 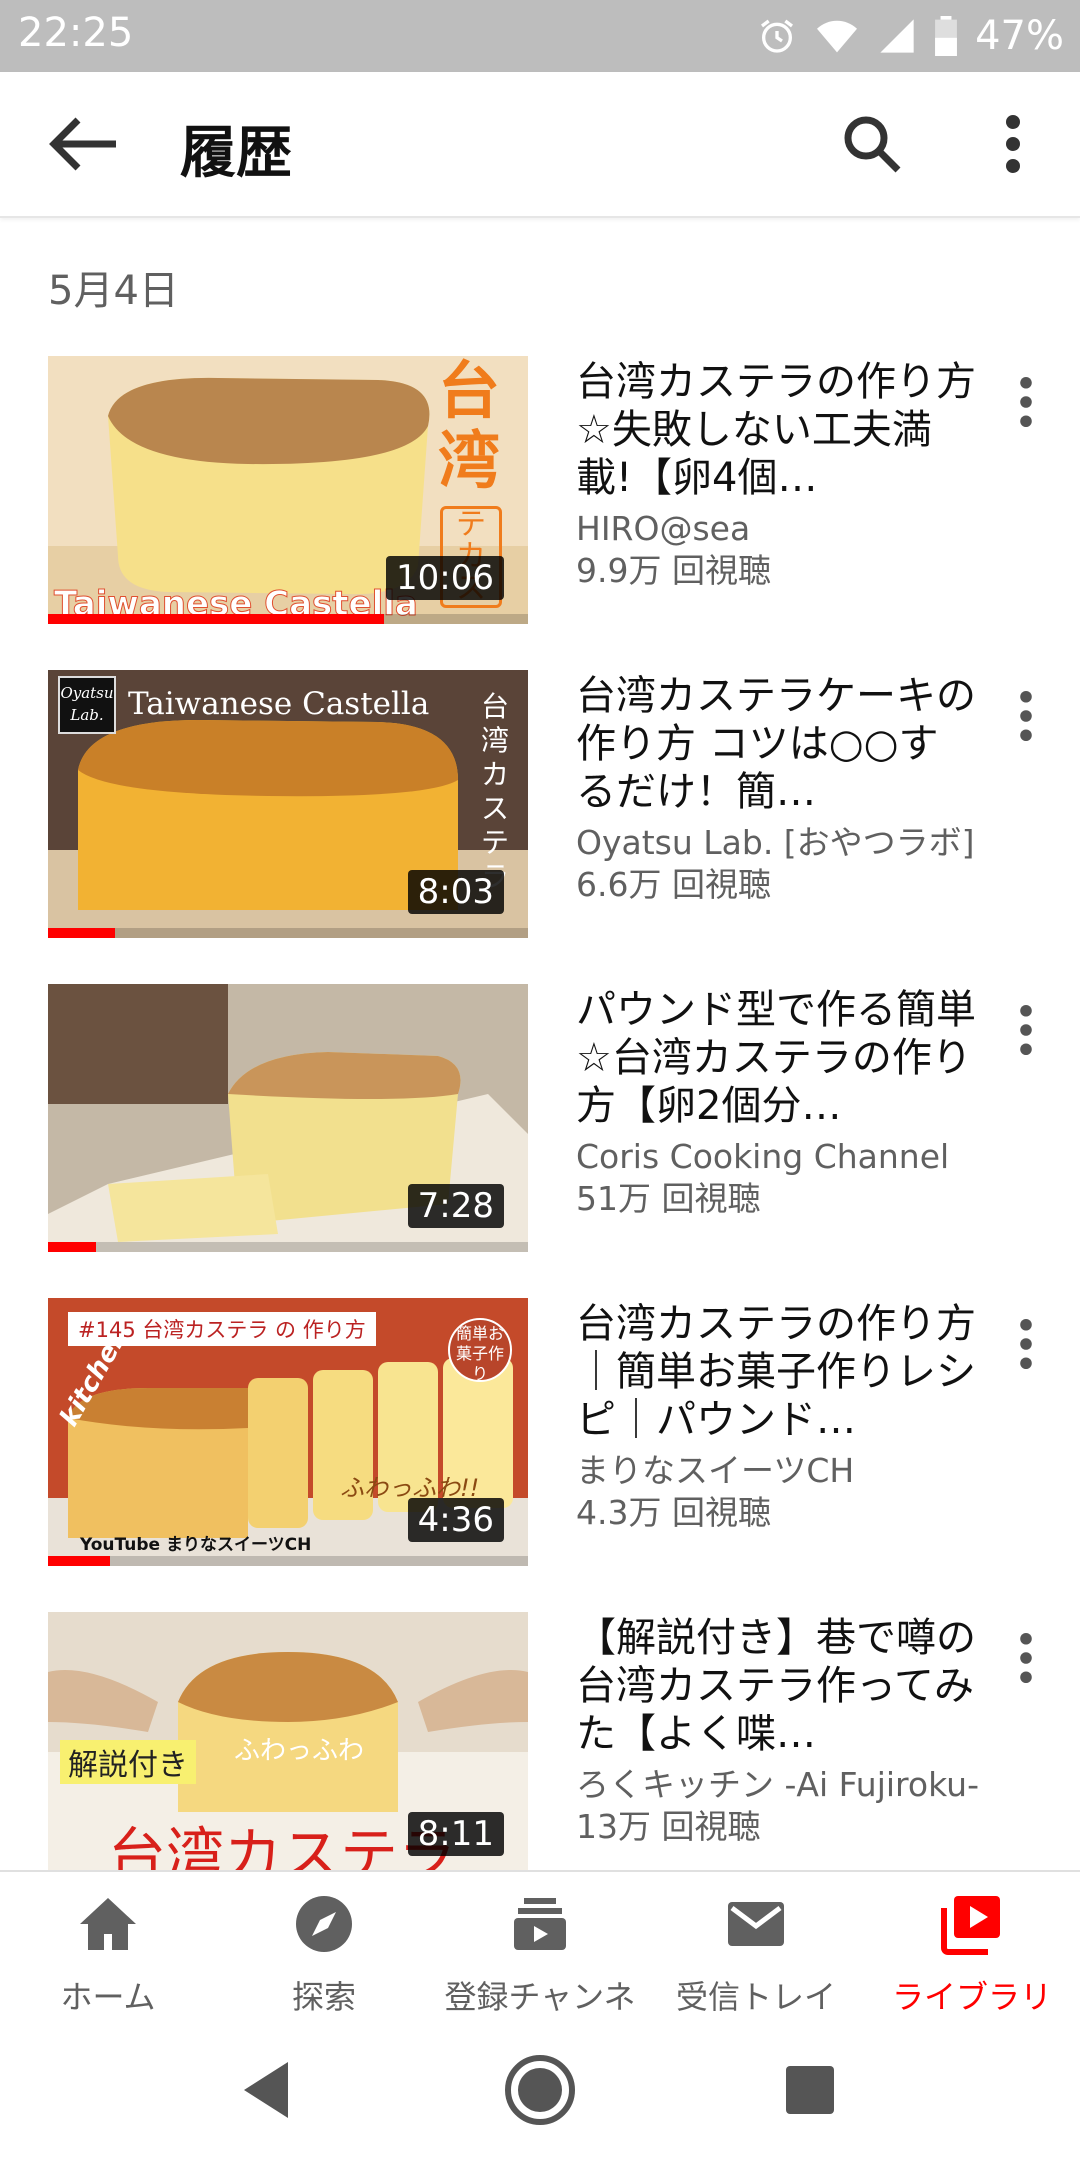 What do you see at coordinates (715, 1470) in the screenshot?
I see `channel-name: まりなスイーツCH` at bounding box center [715, 1470].